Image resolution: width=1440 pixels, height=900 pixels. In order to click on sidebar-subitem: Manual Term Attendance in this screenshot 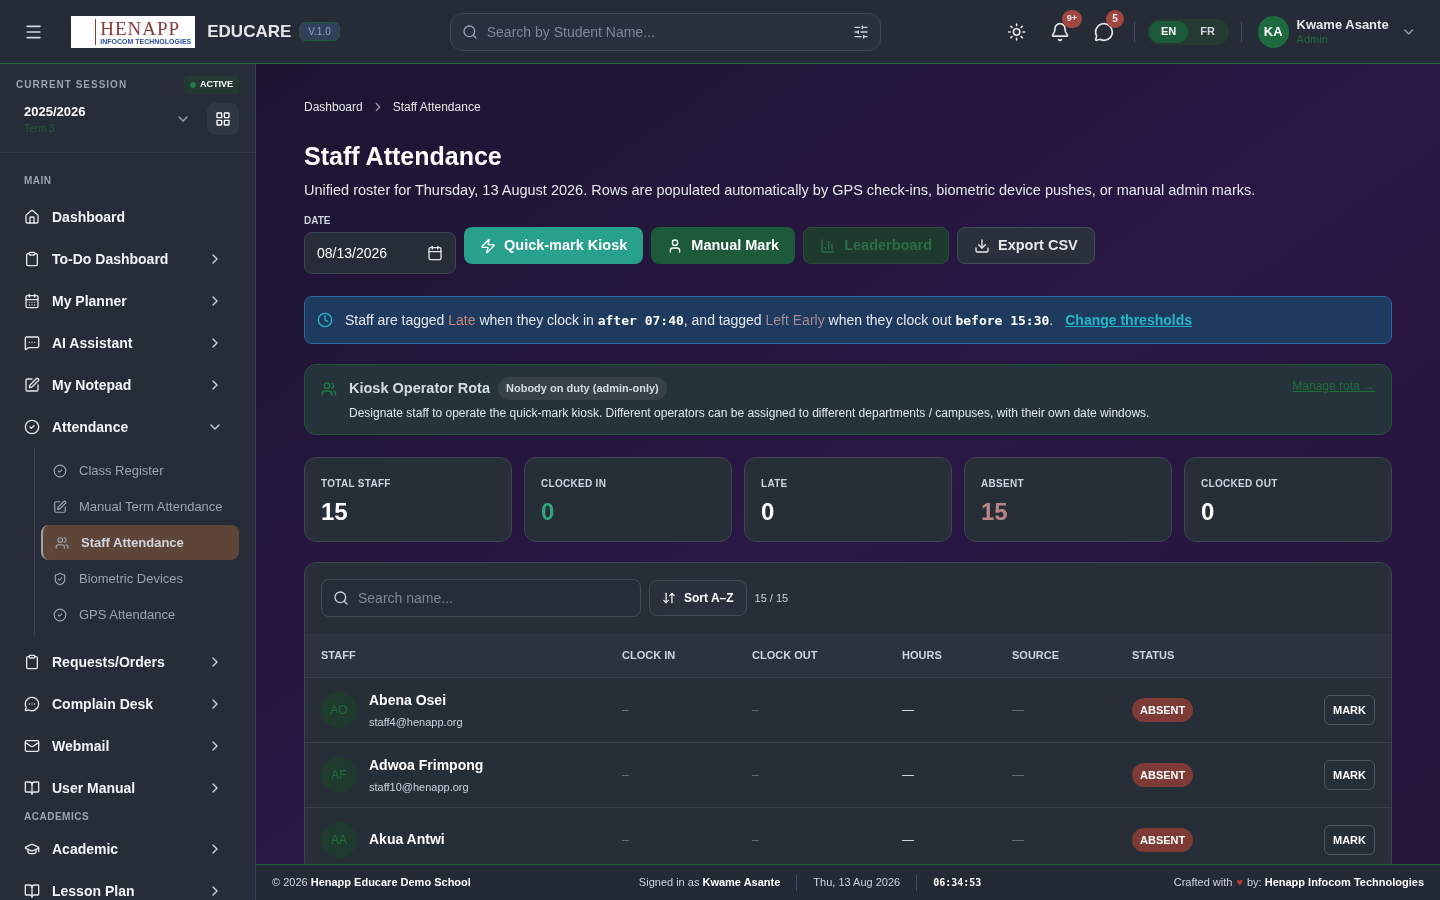, I will do `click(140, 506)`.